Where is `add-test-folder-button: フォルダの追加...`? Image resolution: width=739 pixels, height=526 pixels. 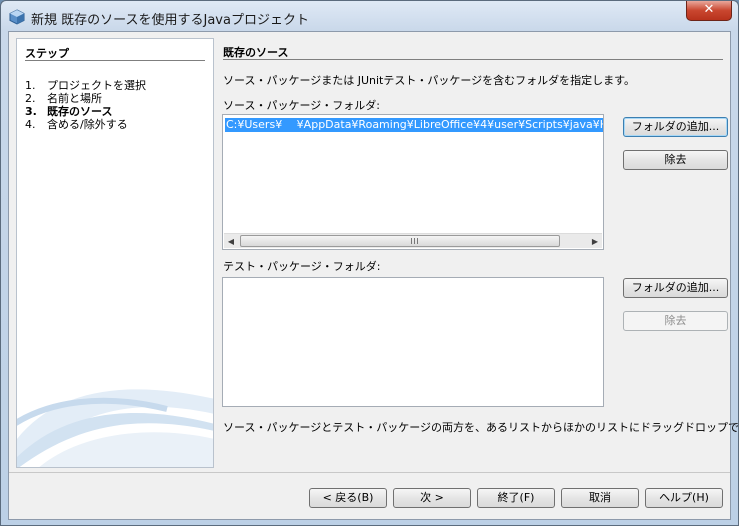 add-test-folder-button: フォルダの追加... is located at coordinates (675, 288).